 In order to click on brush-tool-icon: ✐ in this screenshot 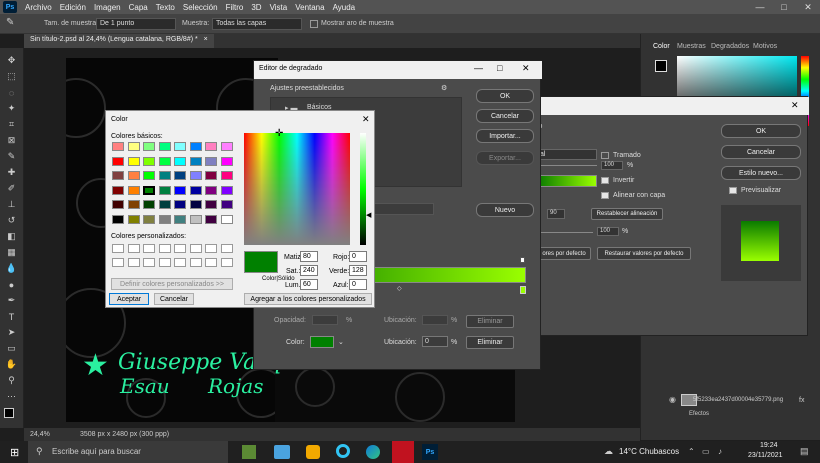, I will do `click(11, 188)`.